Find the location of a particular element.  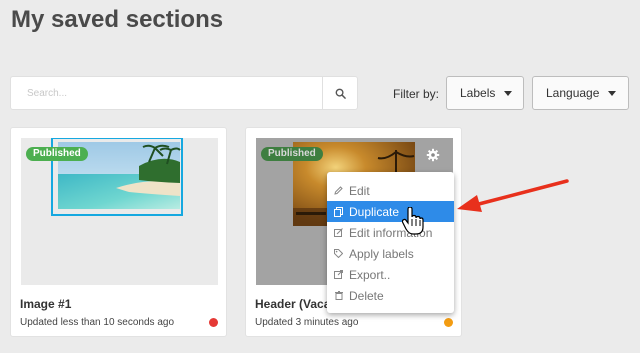

menu-item-label: Apply labels is located at coordinates (381, 253).